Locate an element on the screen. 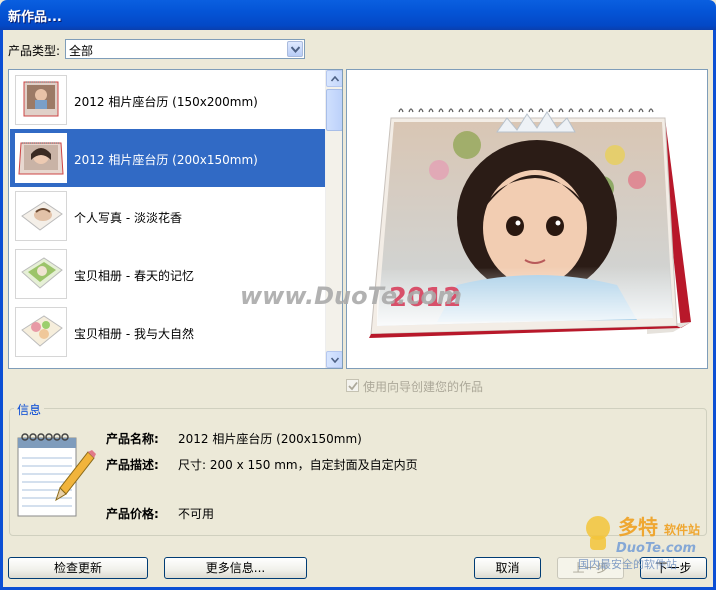 The height and width of the screenshot is (590, 716). svg-text: DuoTe.com is located at coordinates (656, 548).